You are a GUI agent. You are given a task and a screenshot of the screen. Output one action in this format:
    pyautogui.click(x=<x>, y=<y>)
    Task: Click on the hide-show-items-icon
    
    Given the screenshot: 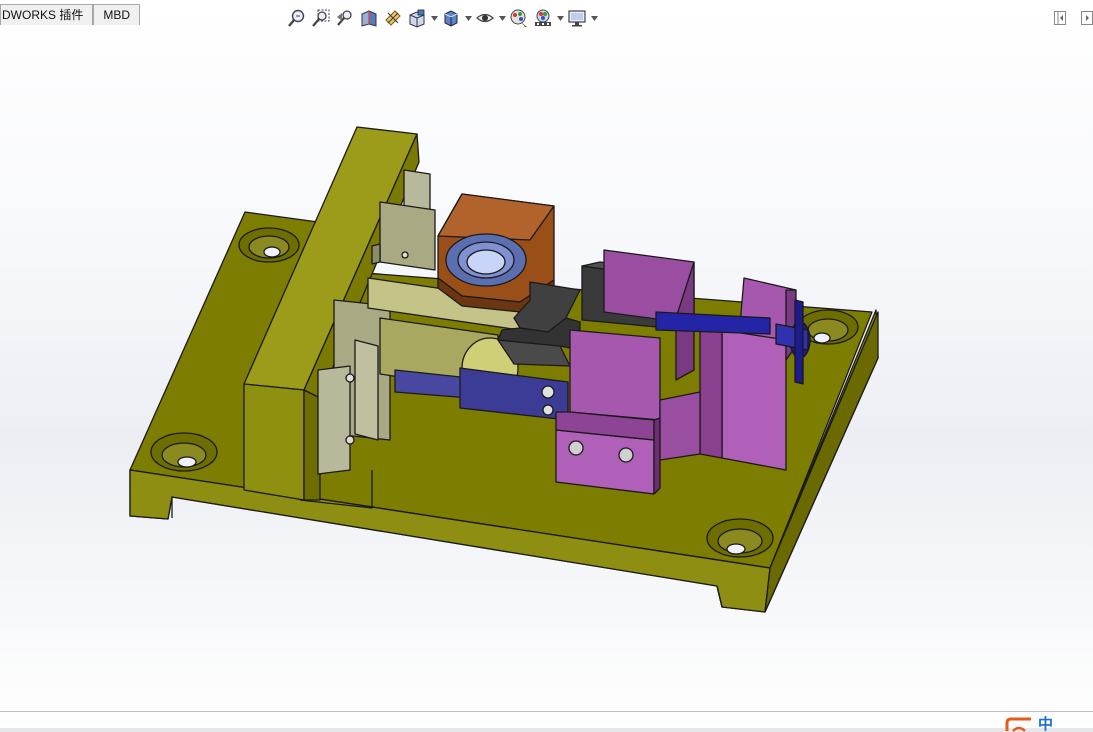 What is the action you would take?
    pyautogui.click(x=485, y=18)
    